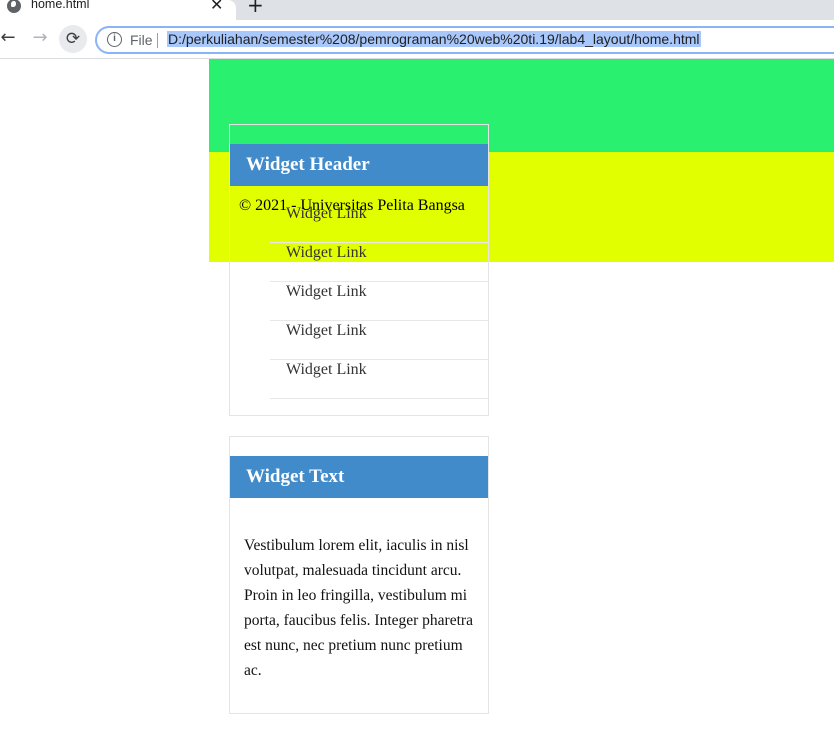 The width and height of the screenshot is (834, 733). Describe the element at coordinates (114, 39) in the screenshot. I see `info-icon: i` at that location.